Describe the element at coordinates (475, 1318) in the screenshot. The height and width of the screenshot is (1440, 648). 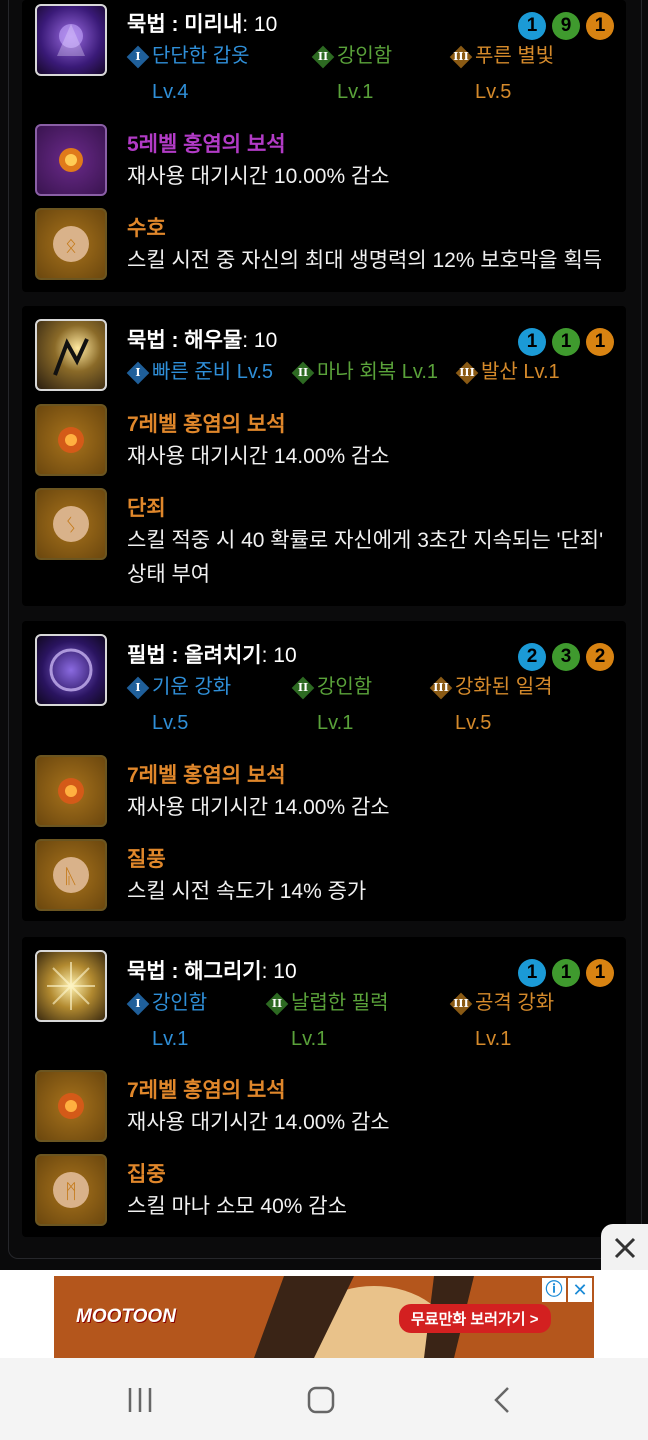
I see `ad-cta-button: 무료만화 보러가기 >` at that location.